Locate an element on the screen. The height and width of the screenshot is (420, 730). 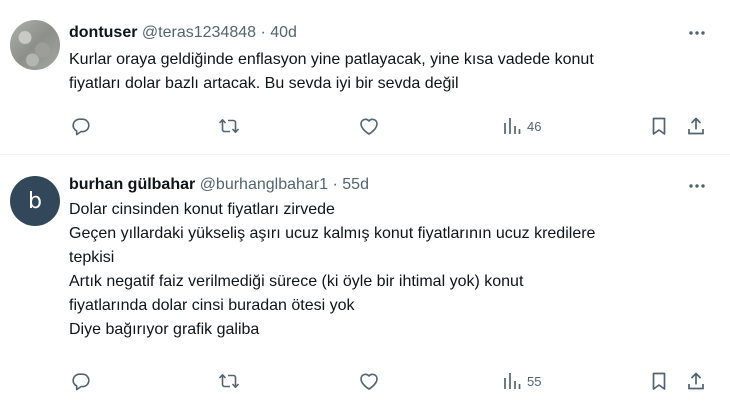
timestamp: 40d is located at coordinates (283, 32).